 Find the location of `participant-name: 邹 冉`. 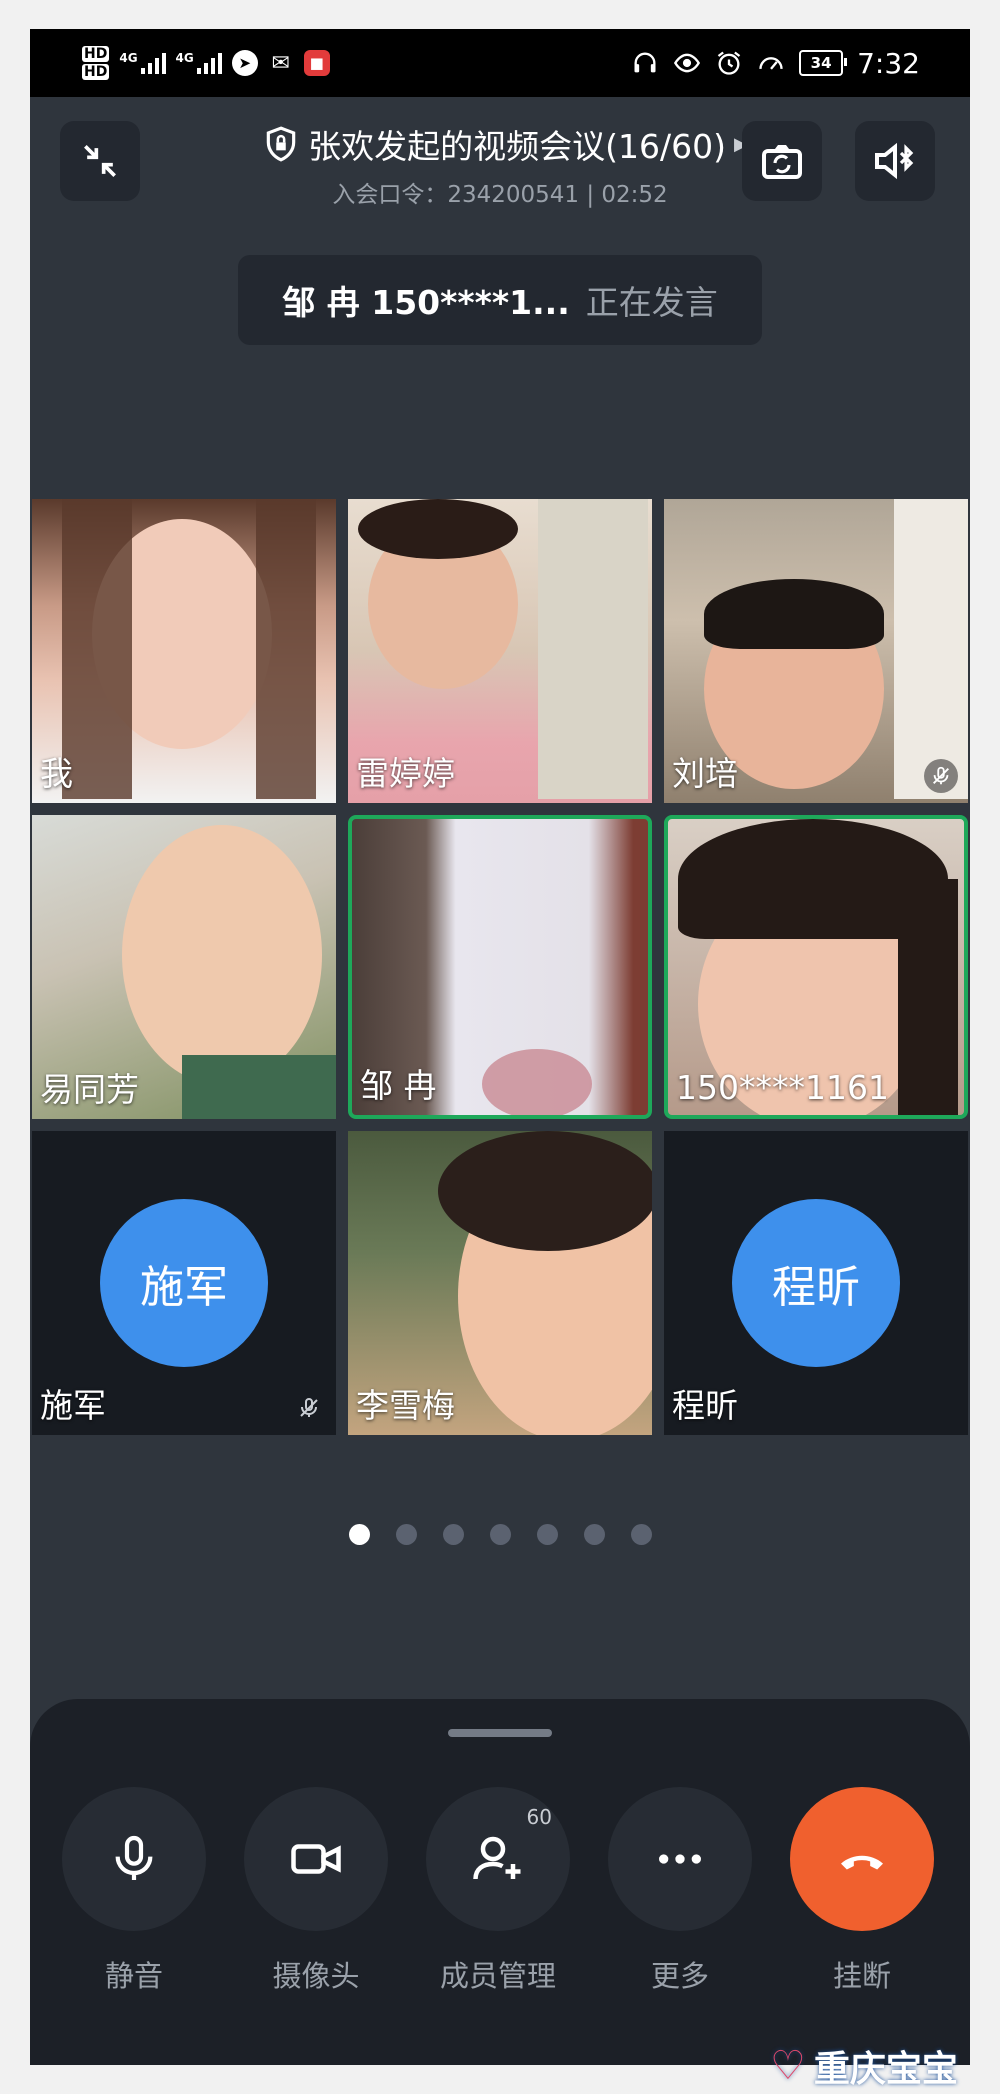

participant-name: 邹 冉 is located at coordinates (398, 1085).